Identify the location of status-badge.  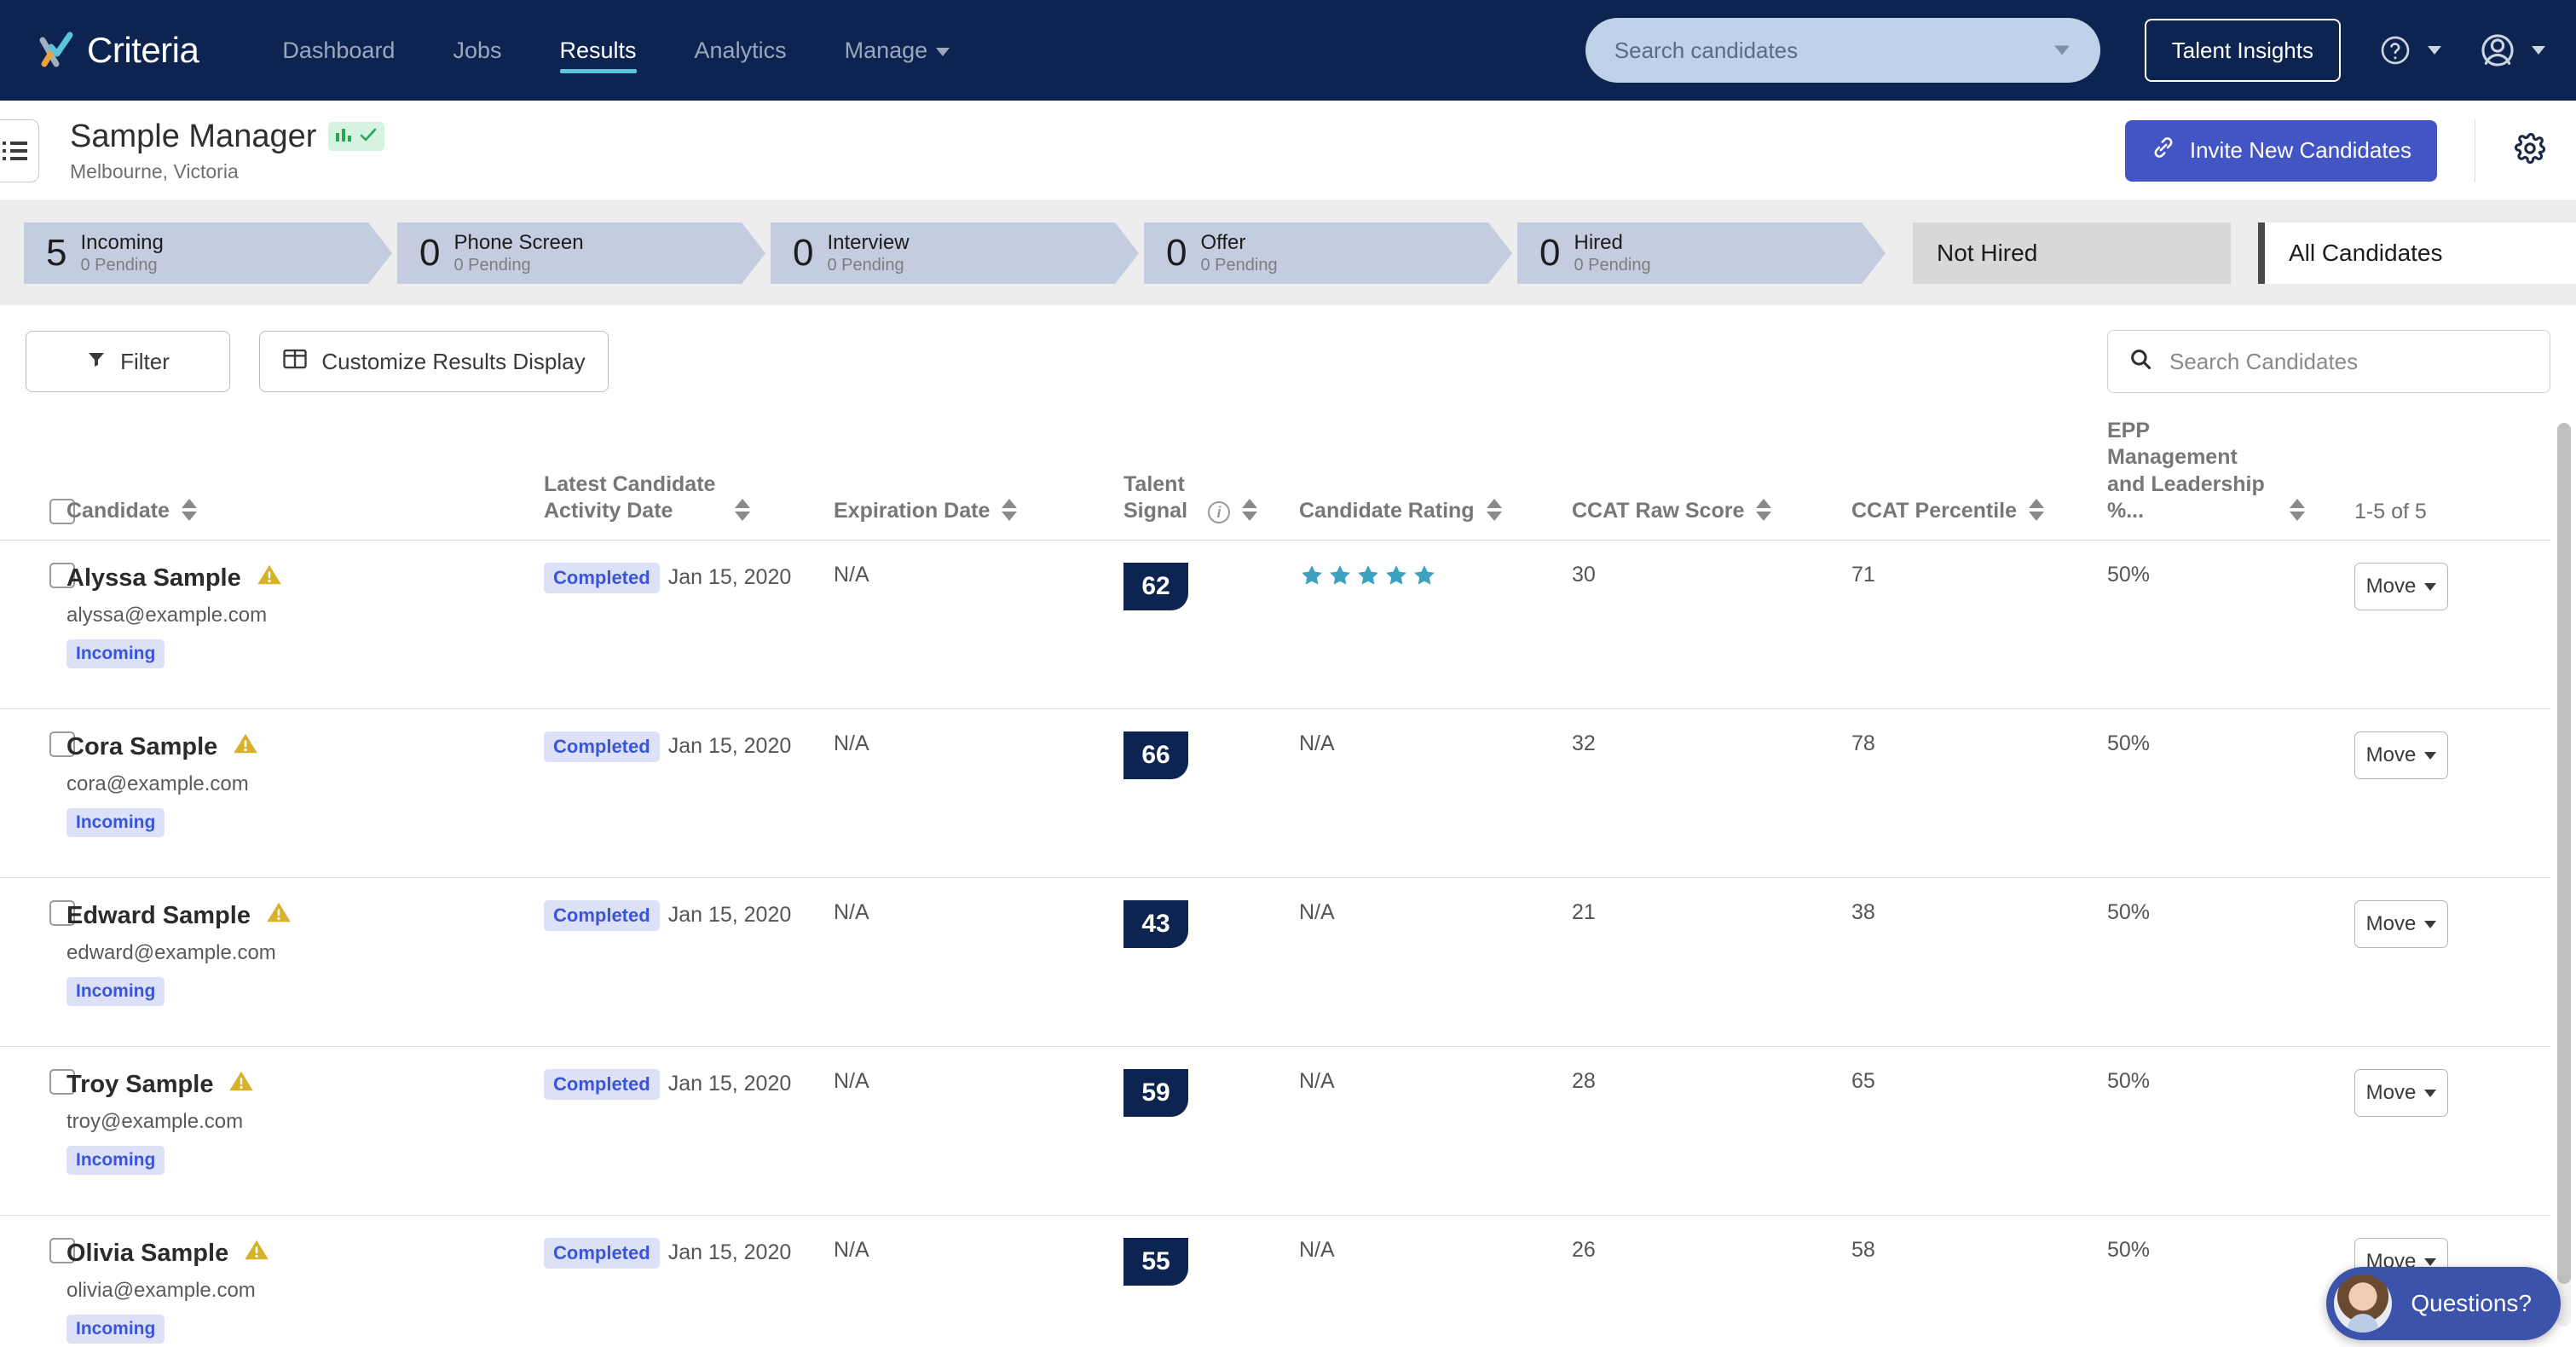
(356, 136).